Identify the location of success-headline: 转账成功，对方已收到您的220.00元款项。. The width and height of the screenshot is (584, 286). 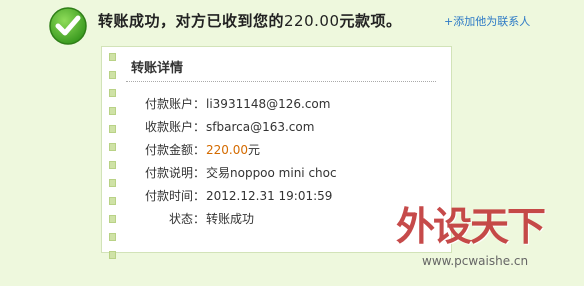
(250, 20).